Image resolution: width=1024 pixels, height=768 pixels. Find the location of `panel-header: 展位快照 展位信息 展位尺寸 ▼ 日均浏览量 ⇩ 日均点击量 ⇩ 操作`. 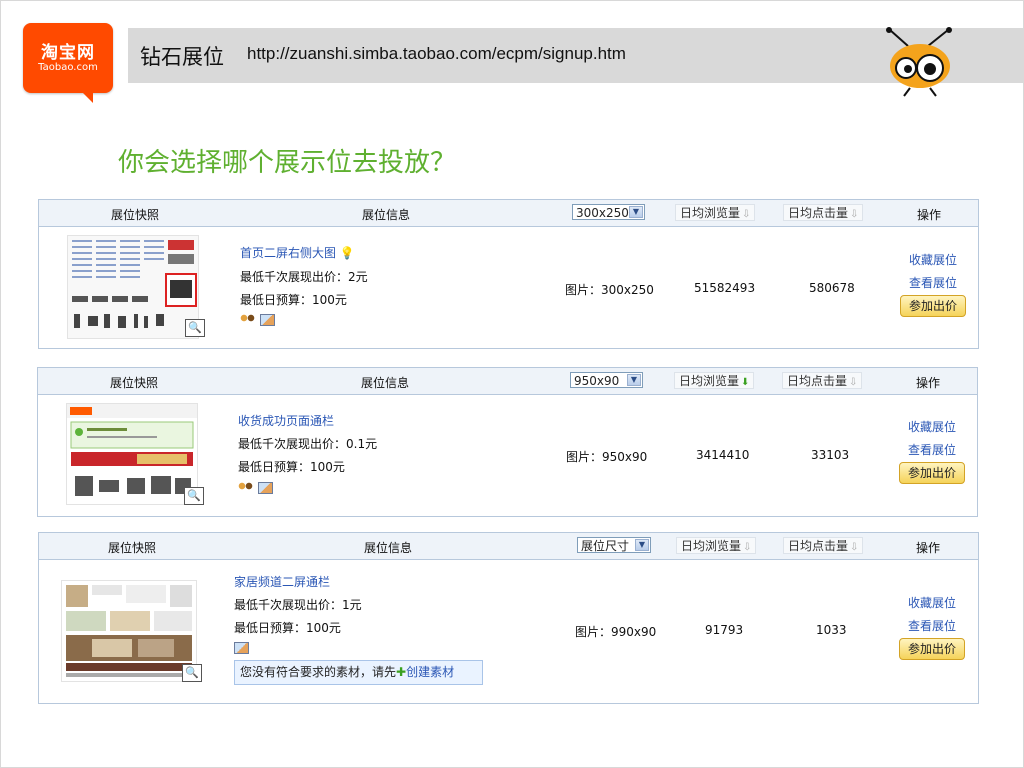

panel-header: 展位快照 展位信息 展位尺寸 ▼ 日均浏览量 ⇩ 日均点击量 ⇩ 操作 is located at coordinates (508, 546).